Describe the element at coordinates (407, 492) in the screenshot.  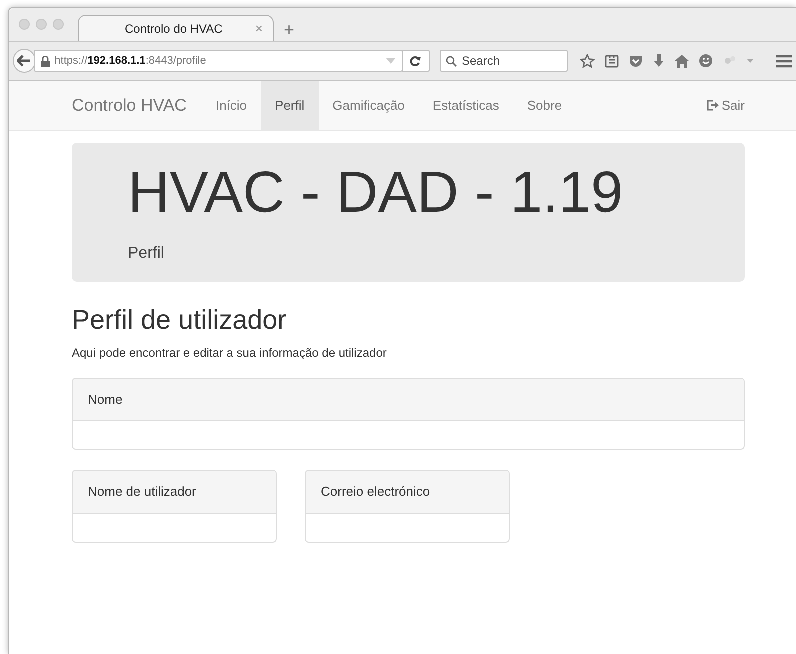
I see `panel-heading: Correio electrónico` at that location.